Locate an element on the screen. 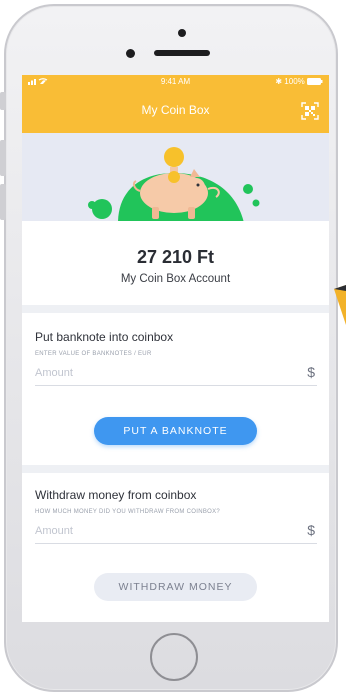 The image size is (346, 698). page-title: My Coin Box is located at coordinates (175, 110).